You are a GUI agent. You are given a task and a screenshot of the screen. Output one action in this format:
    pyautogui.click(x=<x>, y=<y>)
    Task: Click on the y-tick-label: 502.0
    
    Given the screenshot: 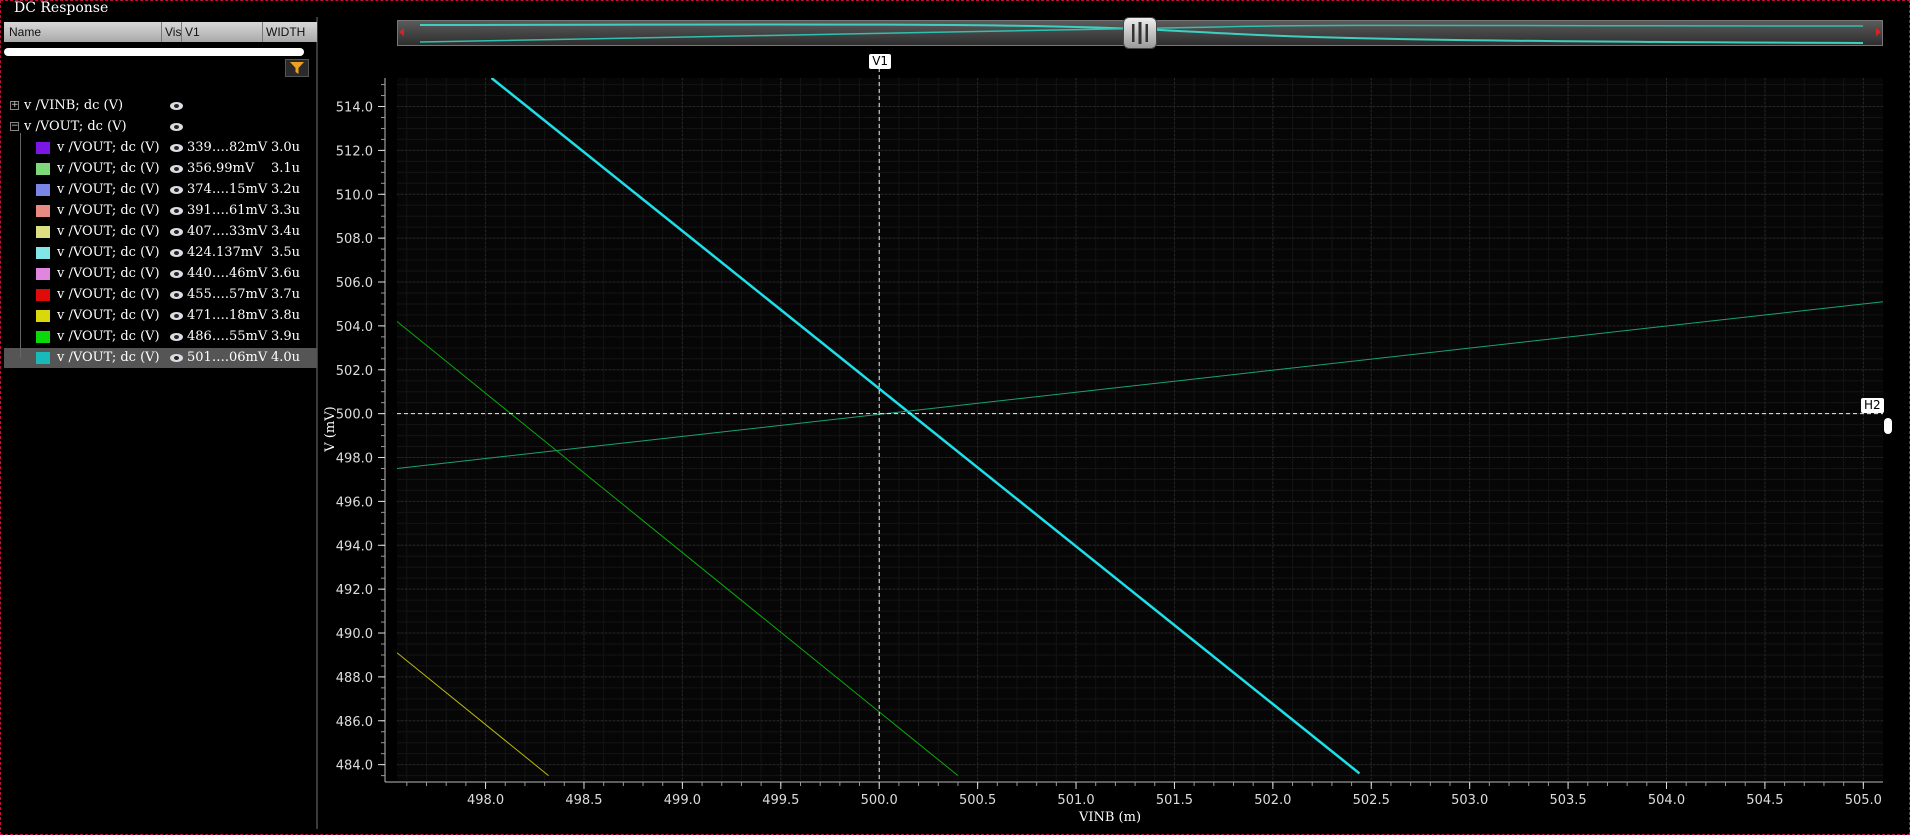 What is the action you would take?
    pyautogui.click(x=354, y=371)
    